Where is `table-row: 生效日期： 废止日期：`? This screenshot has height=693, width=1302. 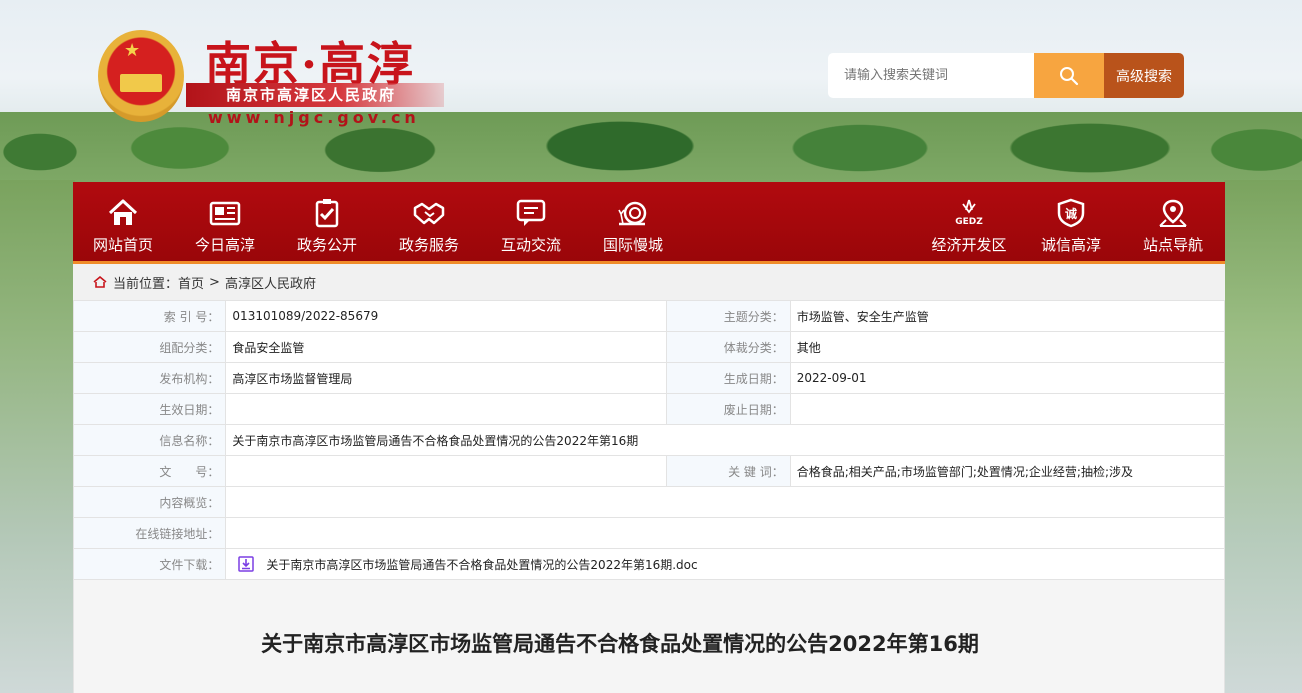
table-row: 生效日期： 废止日期： is located at coordinates (649, 409).